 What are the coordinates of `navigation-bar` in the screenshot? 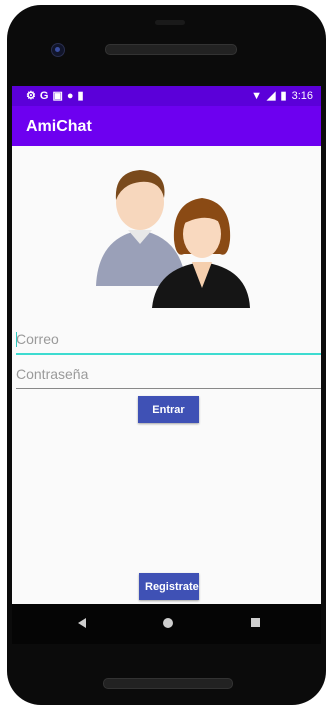 It's located at (166, 624).